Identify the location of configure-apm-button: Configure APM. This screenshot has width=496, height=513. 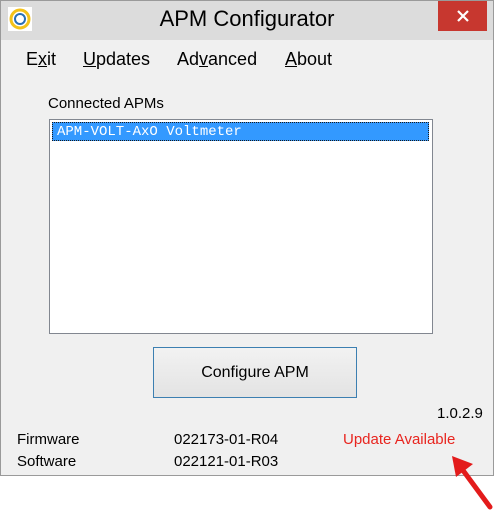
(255, 372).